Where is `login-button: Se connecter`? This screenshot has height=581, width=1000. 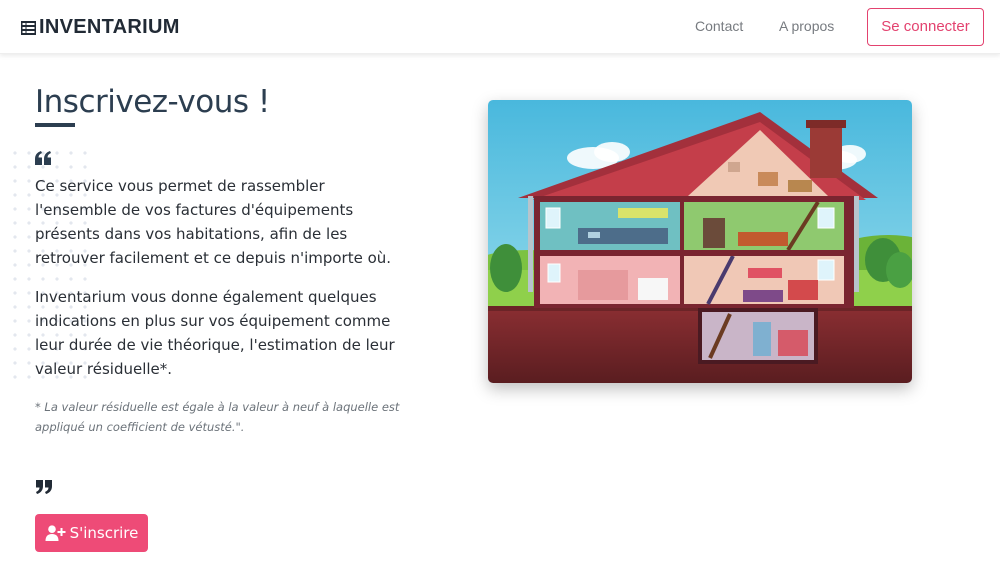
login-button: Se connecter is located at coordinates (925, 27).